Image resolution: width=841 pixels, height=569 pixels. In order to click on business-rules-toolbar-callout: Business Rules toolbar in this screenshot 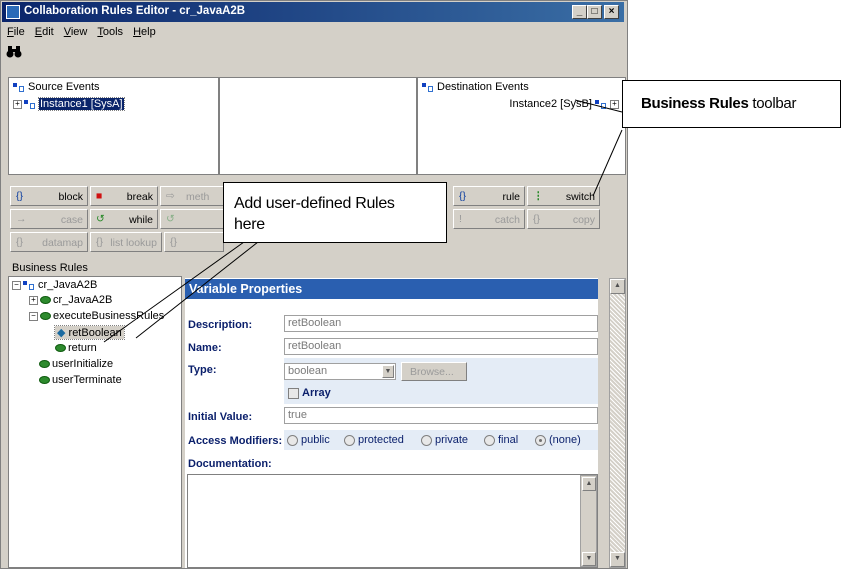, I will do `click(731, 104)`.